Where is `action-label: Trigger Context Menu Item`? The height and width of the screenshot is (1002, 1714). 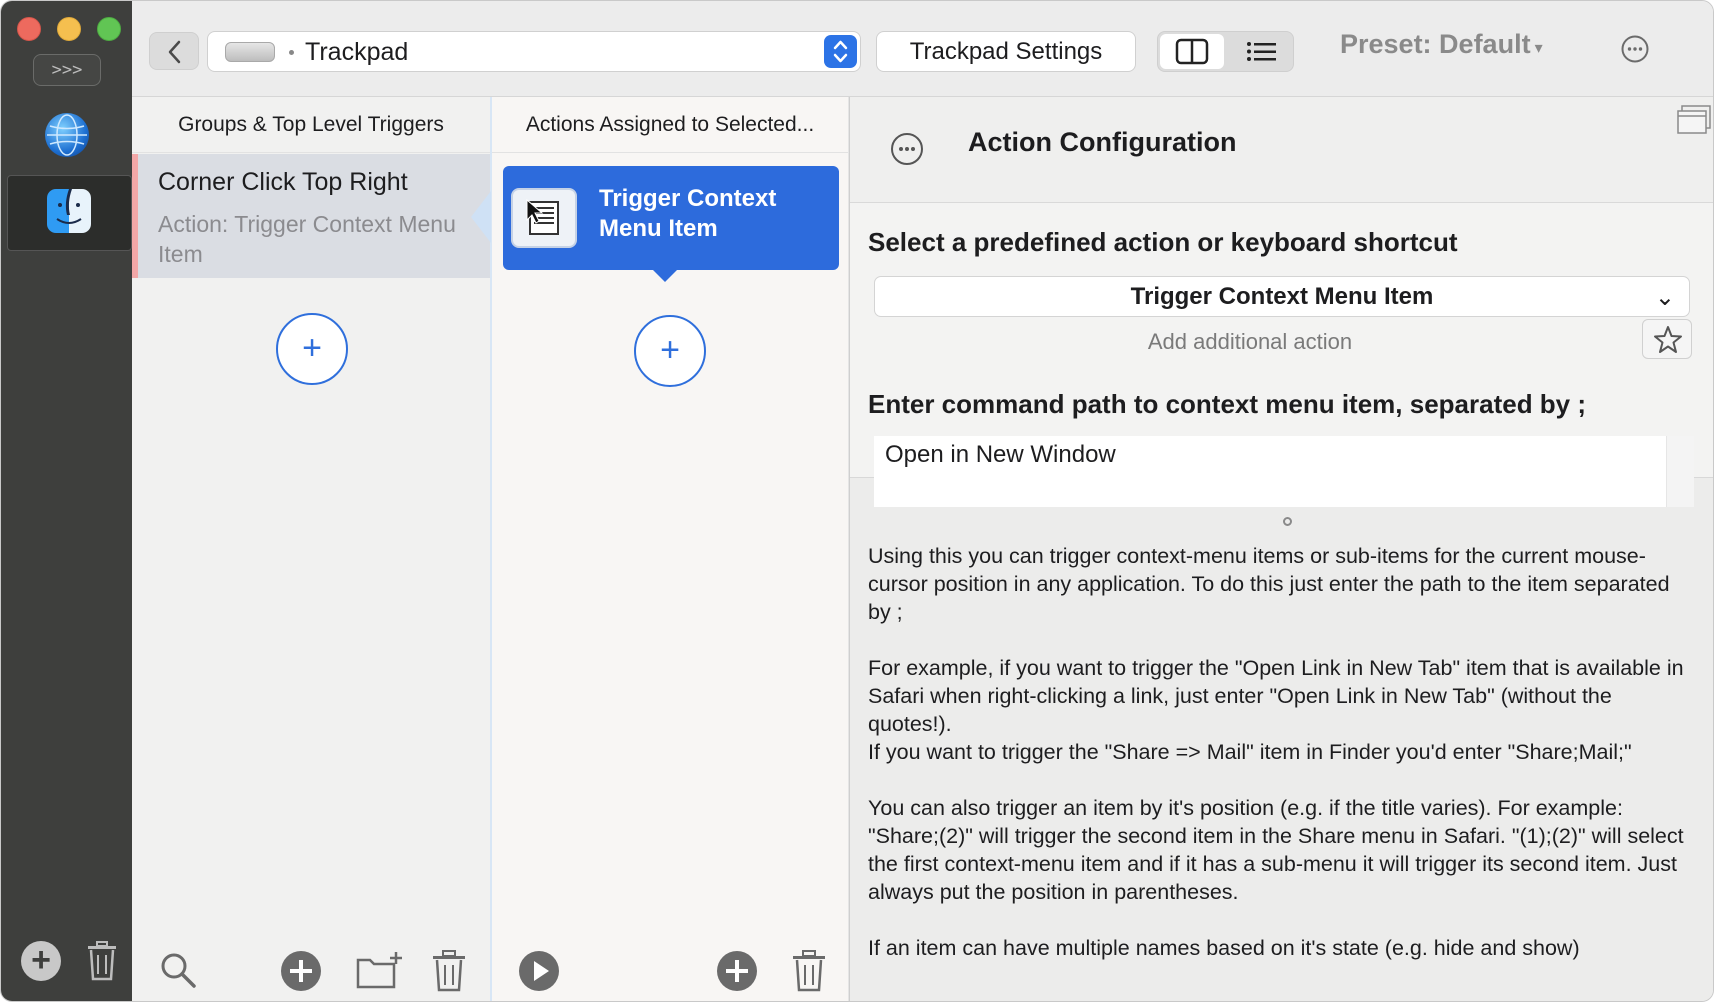
action-label: Trigger Context Menu Item is located at coordinates (688, 213).